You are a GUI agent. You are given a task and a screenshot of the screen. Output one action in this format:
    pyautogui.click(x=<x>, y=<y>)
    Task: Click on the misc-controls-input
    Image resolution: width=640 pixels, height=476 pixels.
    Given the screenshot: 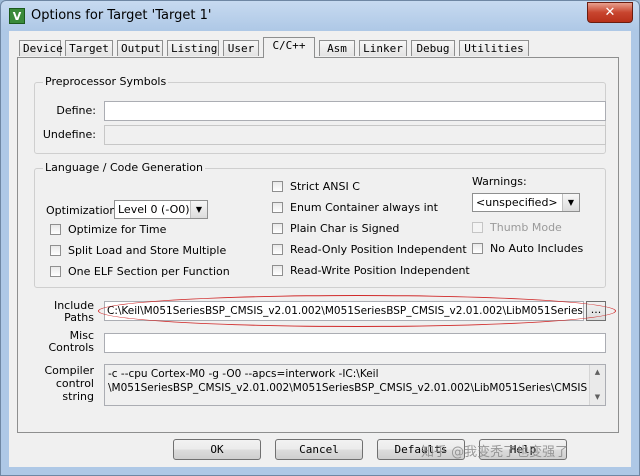 What is the action you would take?
    pyautogui.click(x=355, y=343)
    